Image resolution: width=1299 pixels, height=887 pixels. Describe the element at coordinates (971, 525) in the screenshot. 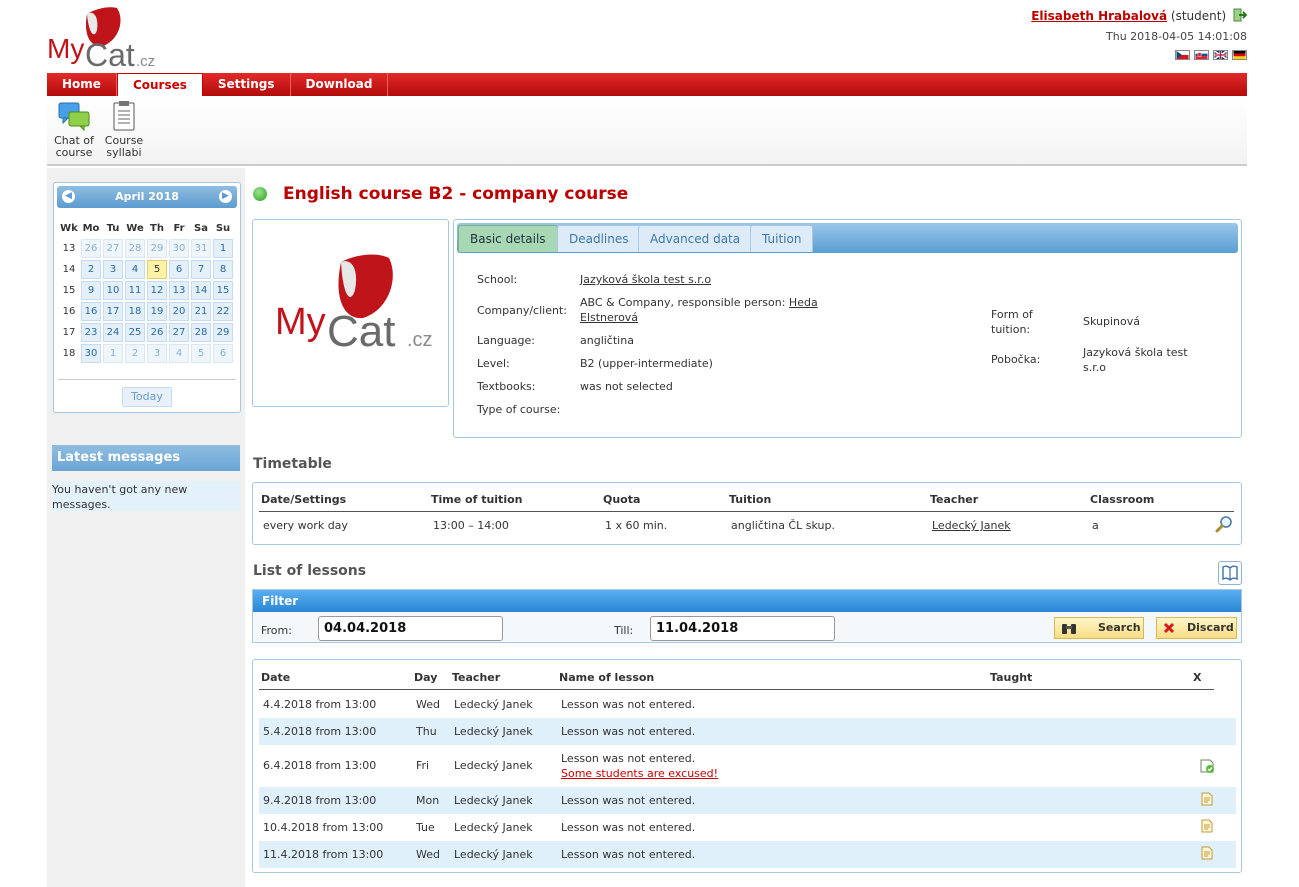

I see `tt-teacher-link: Ledecký Janek` at that location.